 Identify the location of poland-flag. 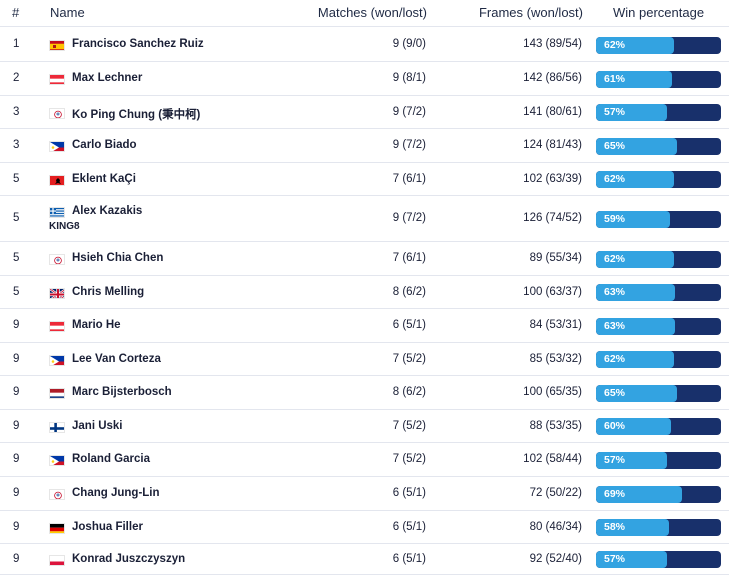
(57, 560).